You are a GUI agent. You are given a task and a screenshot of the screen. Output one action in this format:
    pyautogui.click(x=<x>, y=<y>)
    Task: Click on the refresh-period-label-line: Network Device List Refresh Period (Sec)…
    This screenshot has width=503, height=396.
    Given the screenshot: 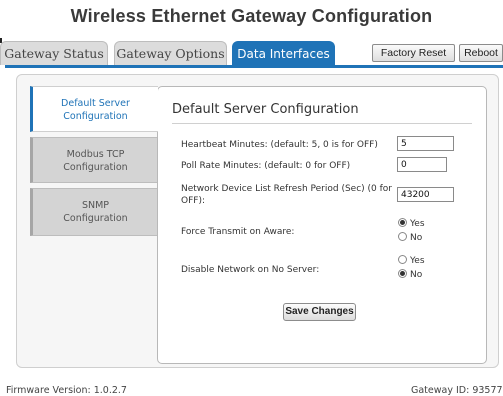 What is the action you would take?
    pyautogui.click(x=286, y=189)
    